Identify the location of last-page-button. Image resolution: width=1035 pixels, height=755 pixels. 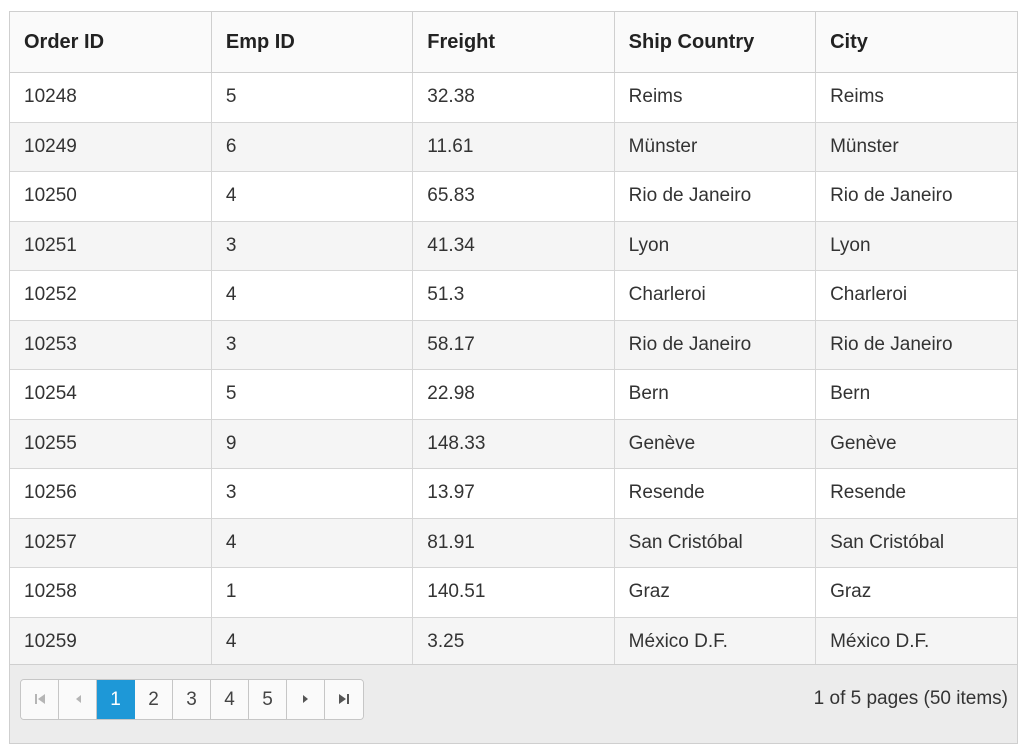
(344, 699).